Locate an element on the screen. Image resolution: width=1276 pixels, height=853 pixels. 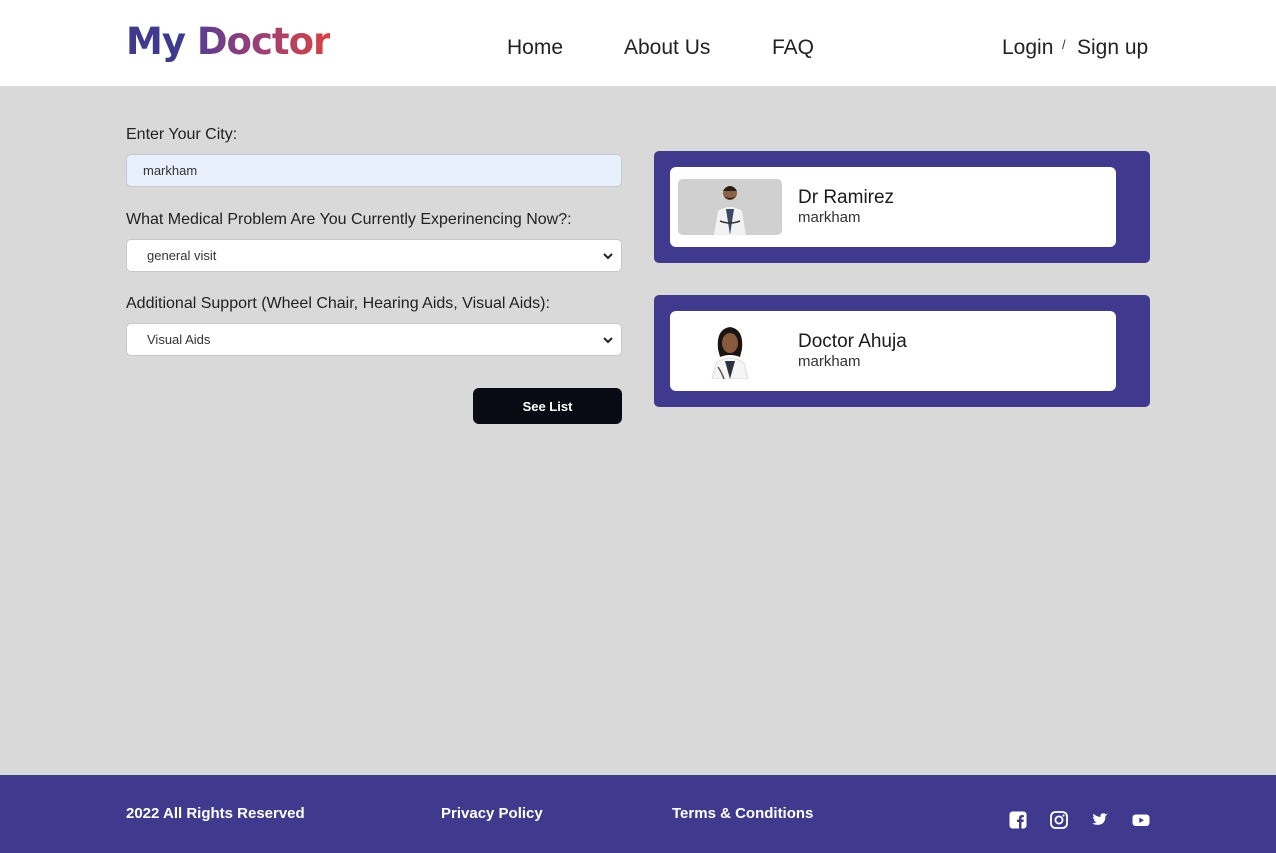
problem-select-value: general visit is located at coordinates (182, 255).